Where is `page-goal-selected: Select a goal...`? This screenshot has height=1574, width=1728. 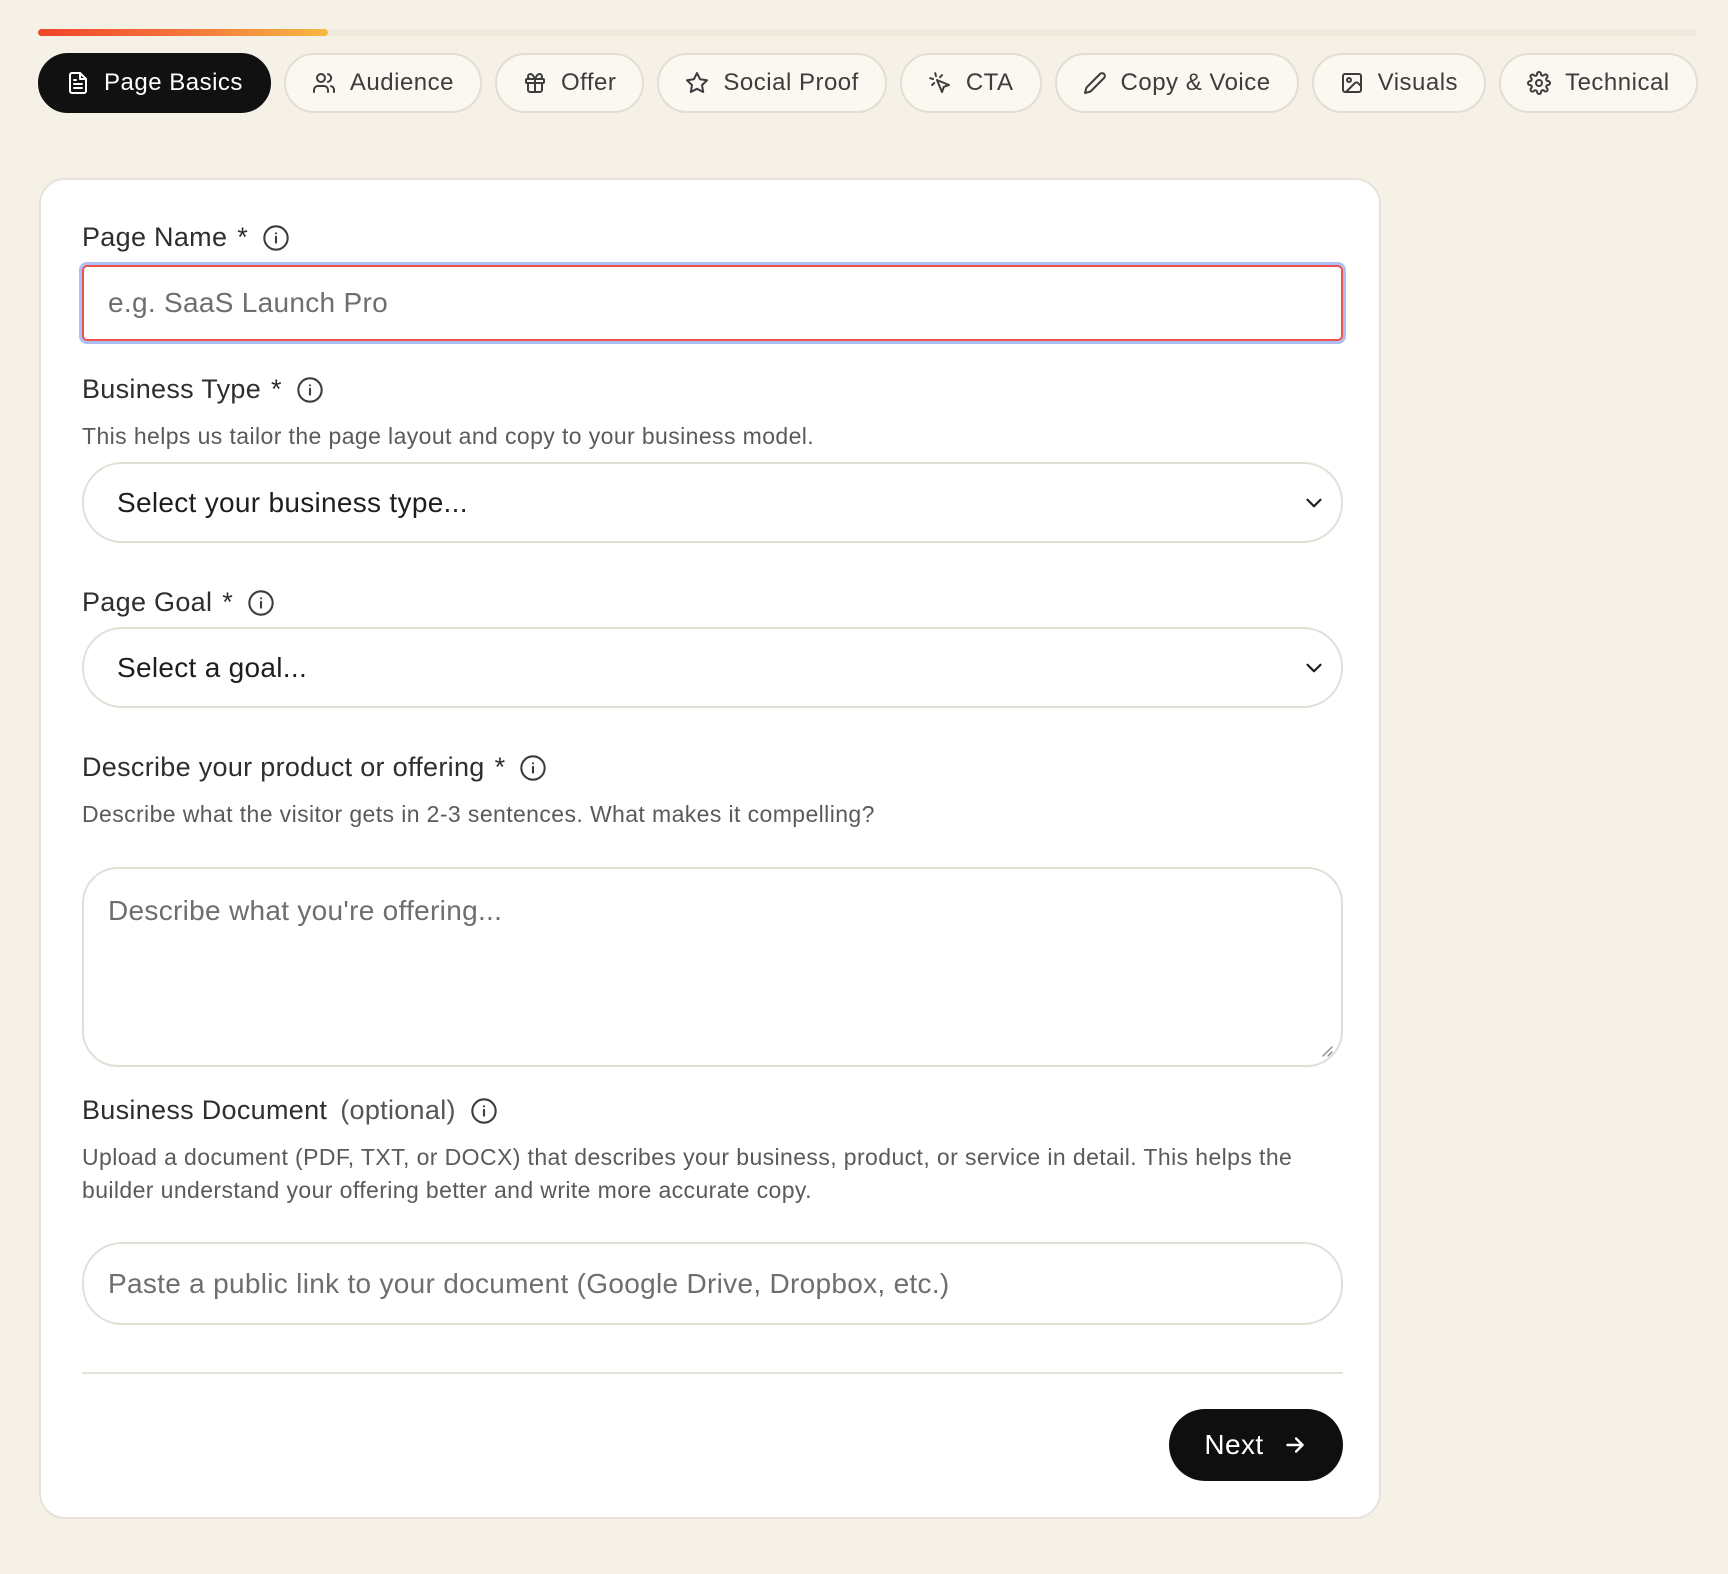
page-goal-selected: Select a goal... is located at coordinates (212, 667).